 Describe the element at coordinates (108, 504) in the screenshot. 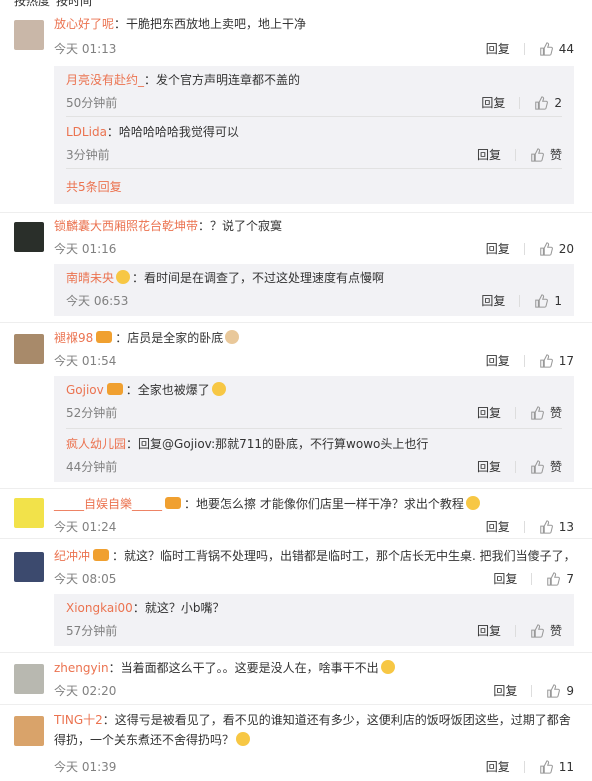

I see `comment-username: _____自娱自樂_____` at that location.